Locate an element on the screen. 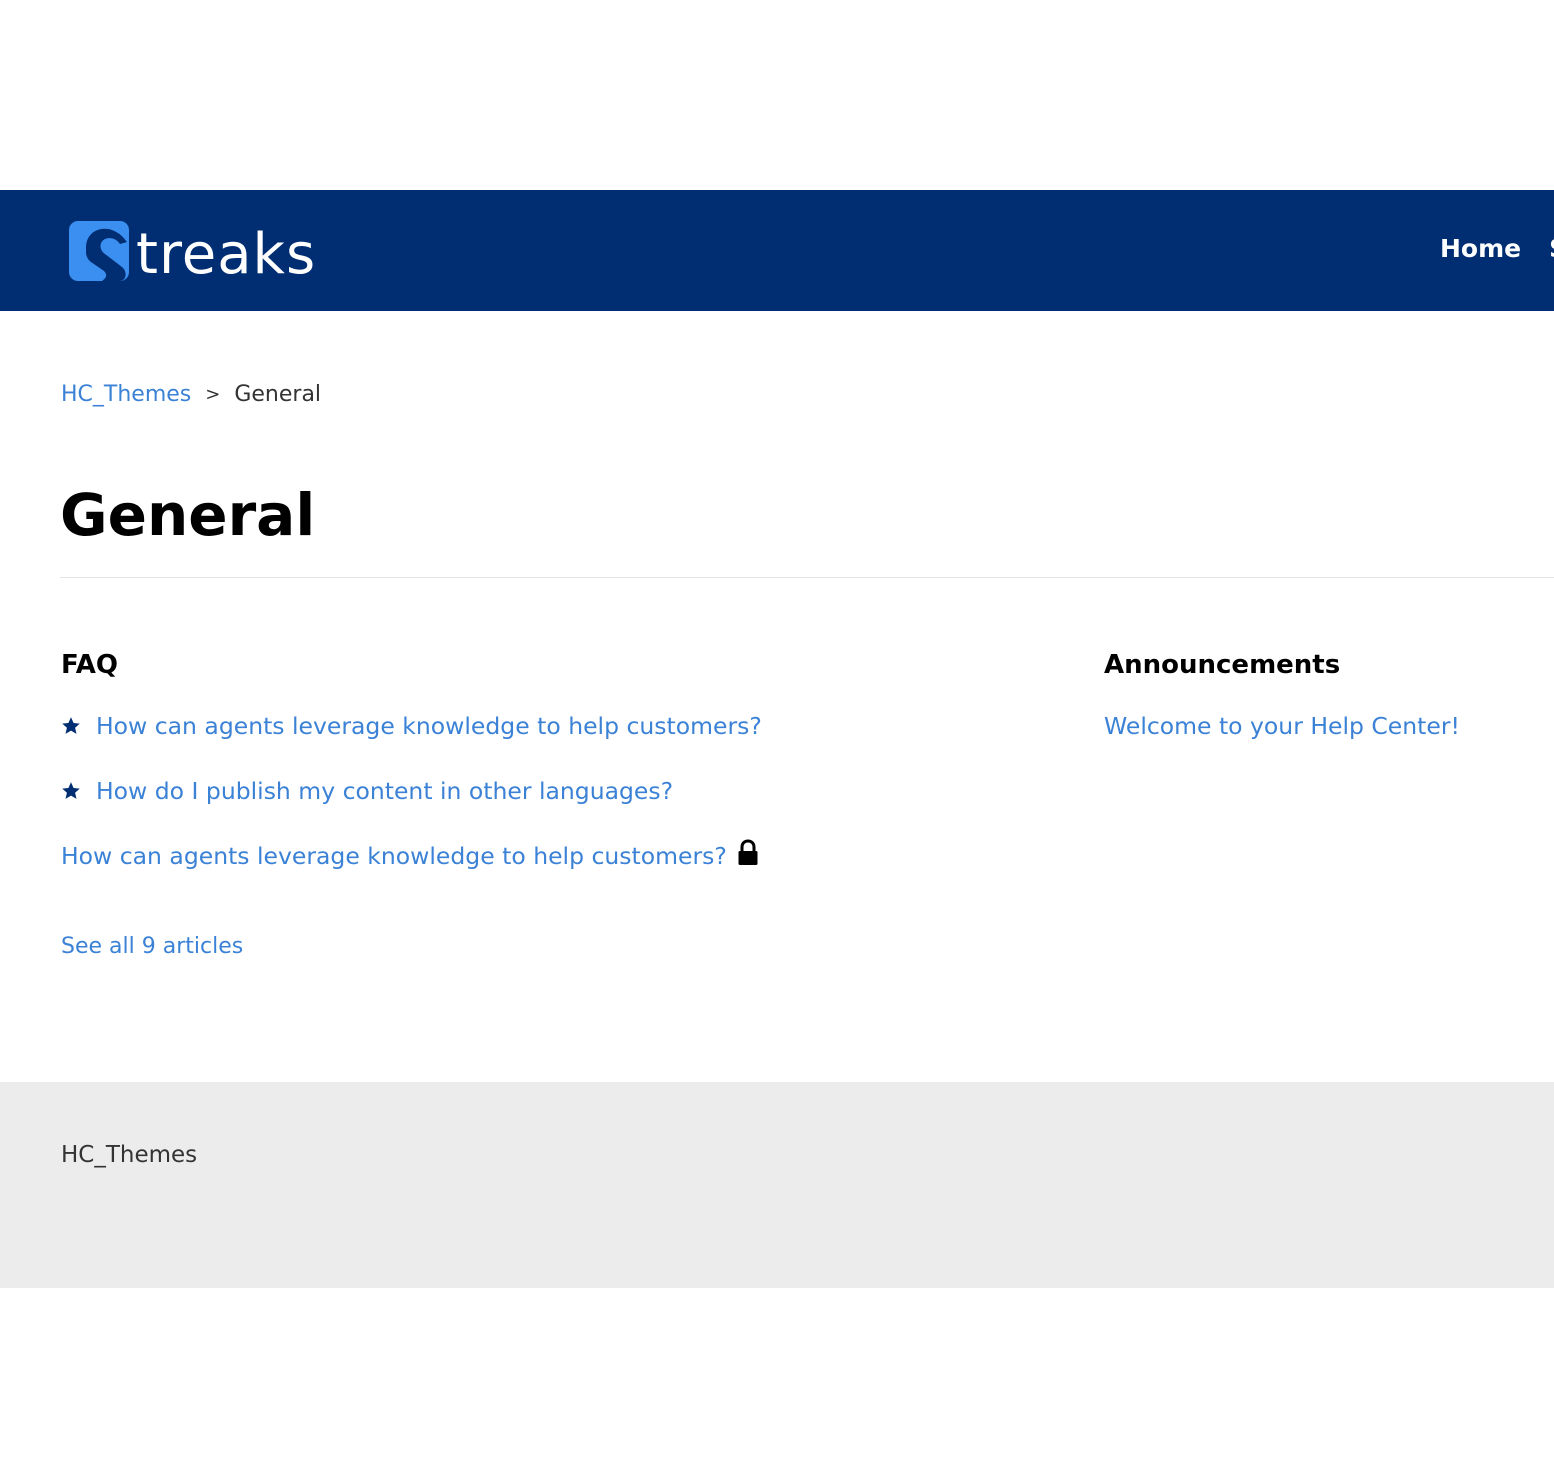  title-divider is located at coordinates (807, 577).